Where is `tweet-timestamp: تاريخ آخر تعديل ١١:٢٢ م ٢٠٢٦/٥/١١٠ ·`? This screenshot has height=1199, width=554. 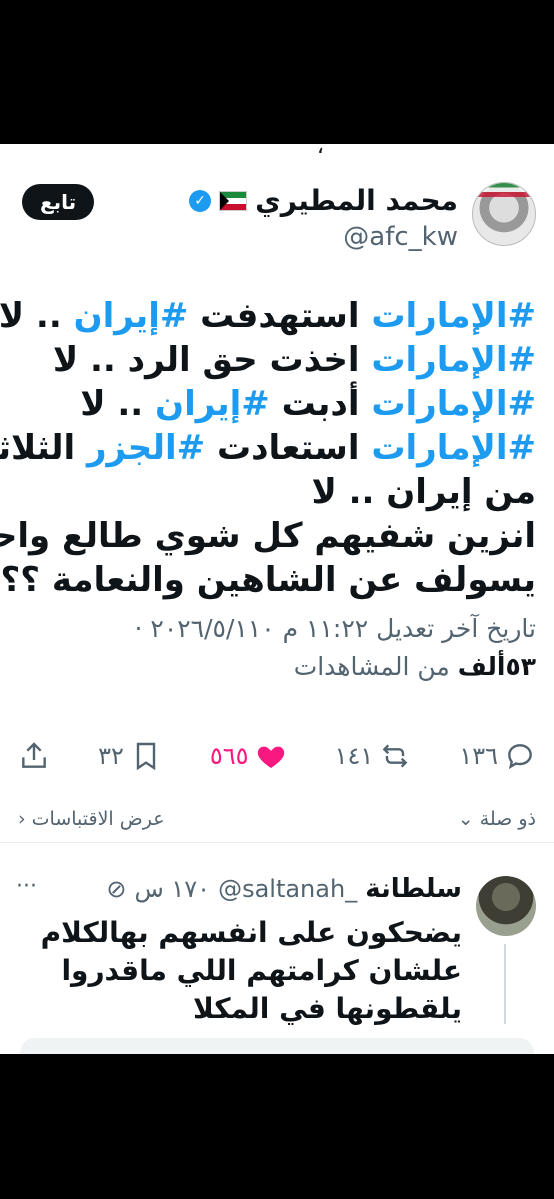
tweet-timestamp: تاريخ آخر تعديل ١١:٢٢ م ٢٠٢٦/٥/١١٠ · is located at coordinates (276, 628).